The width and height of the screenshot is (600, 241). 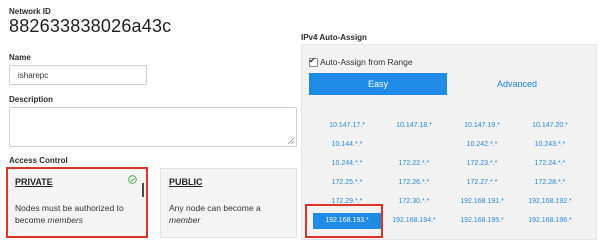 What do you see at coordinates (550, 145) in the screenshot?
I see `range-option: 10.243.*.*` at bounding box center [550, 145].